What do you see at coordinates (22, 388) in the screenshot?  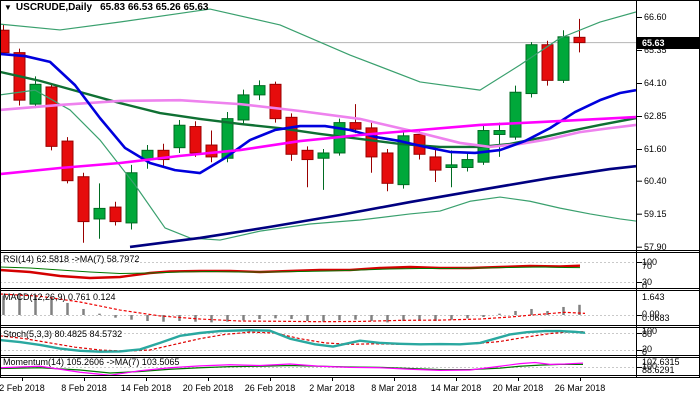 I see `date-label: 2 Feb 2018` at bounding box center [22, 388].